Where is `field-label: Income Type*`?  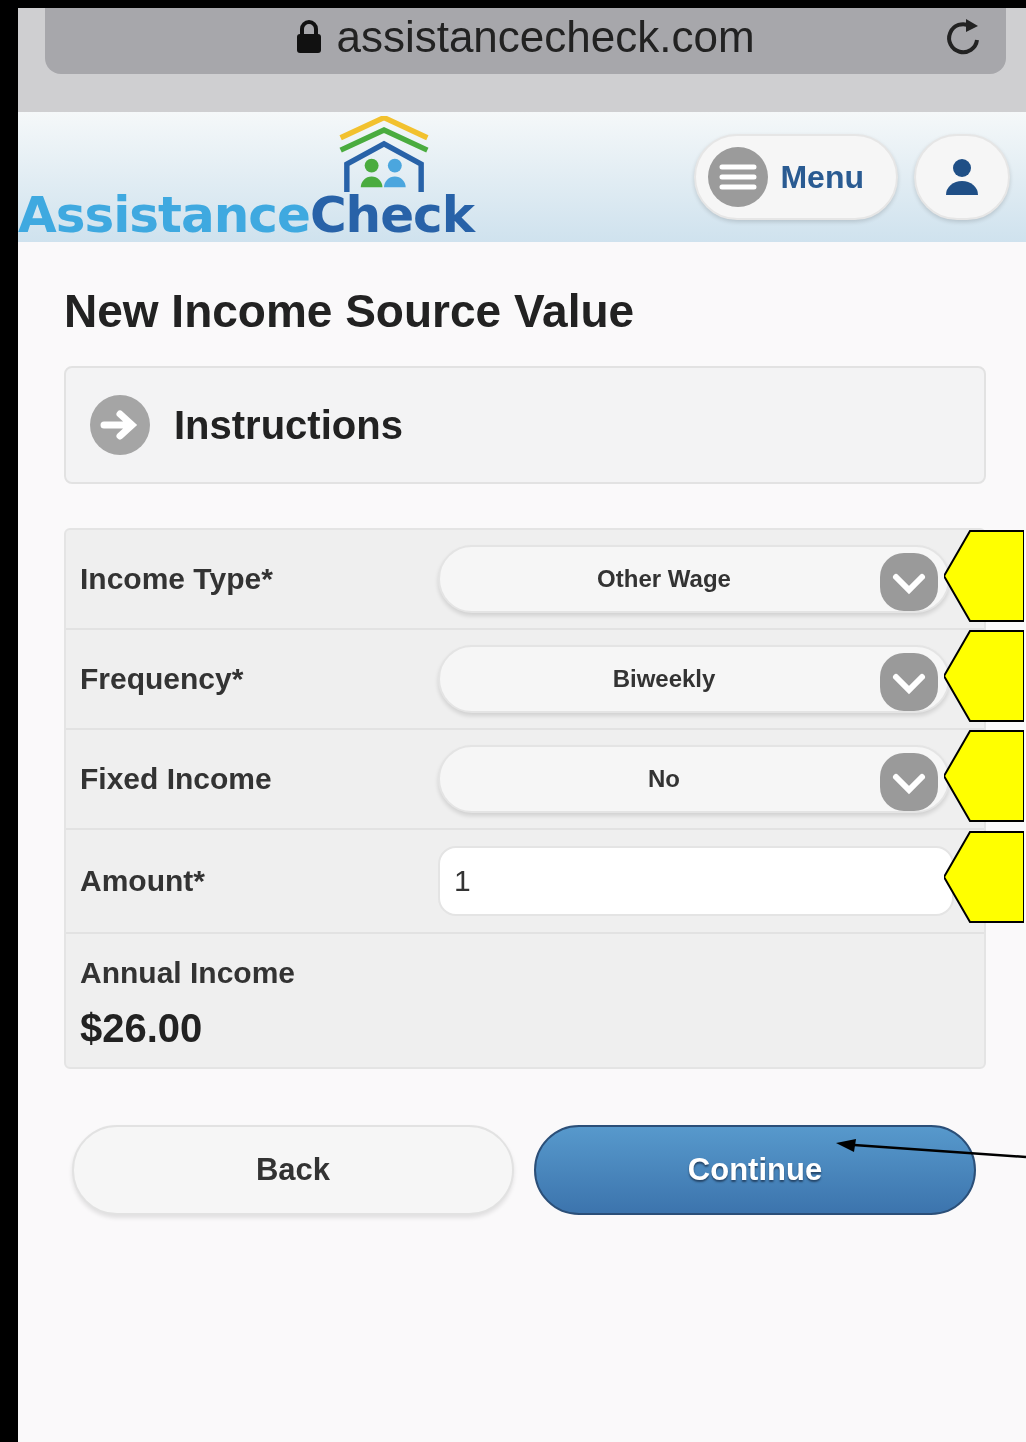
field-label: Income Type* is located at coordinates (177, 579).